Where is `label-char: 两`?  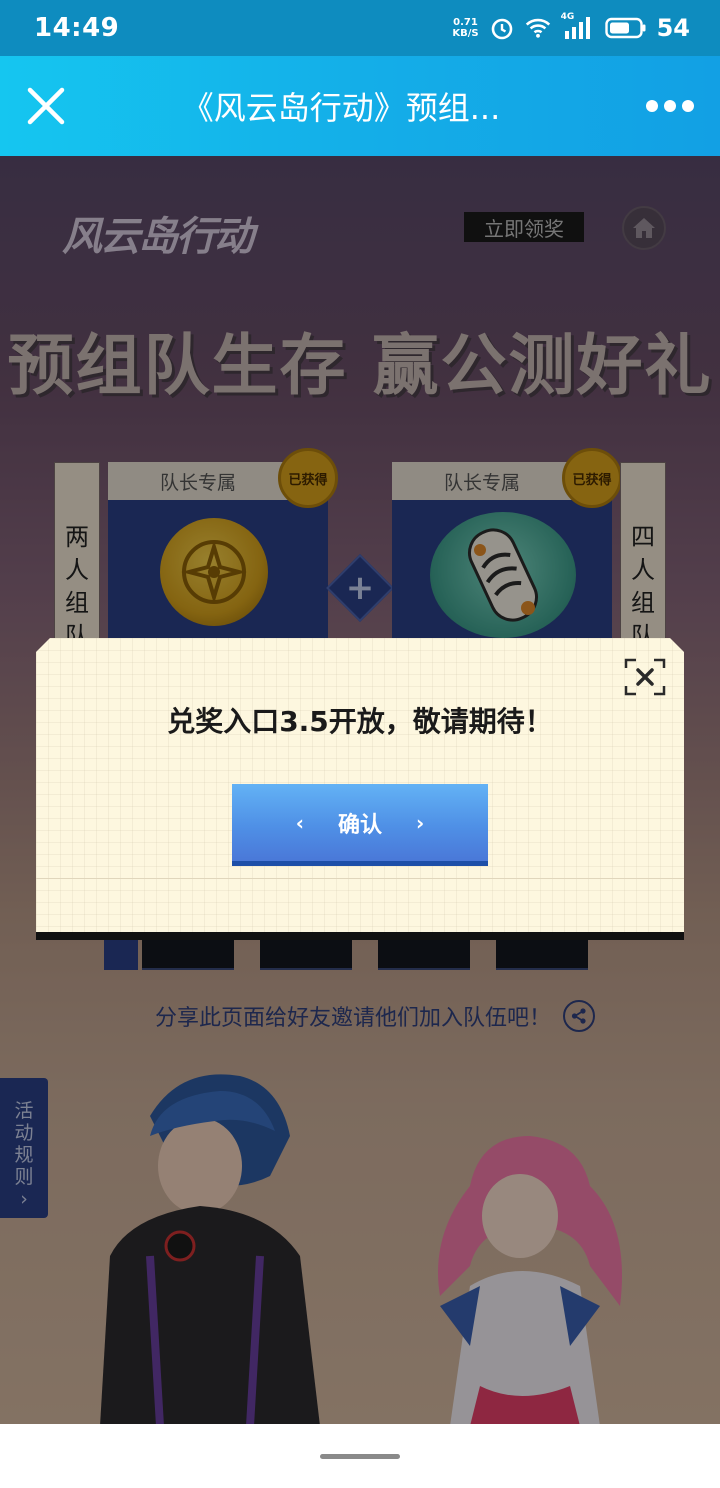 label-char: 两 is located at coordinates (77, 537).